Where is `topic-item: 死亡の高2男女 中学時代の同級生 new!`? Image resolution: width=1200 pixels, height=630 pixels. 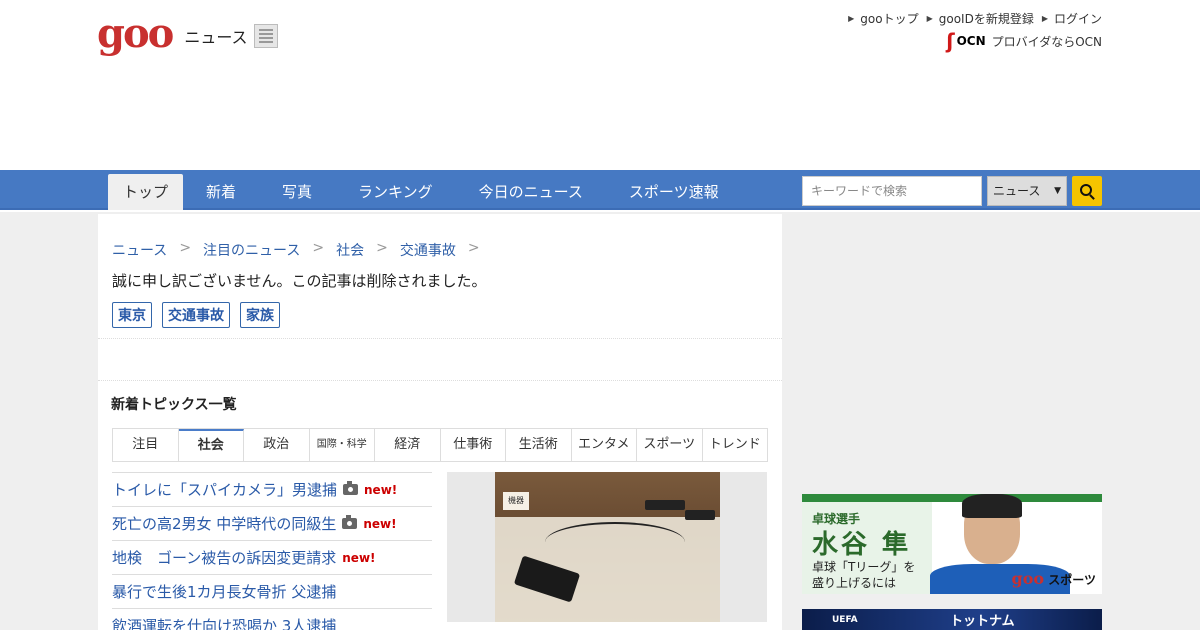 topic-item: 死亡の高2男女 中学時代の同級生 new! is located at coordinates (272, 523).